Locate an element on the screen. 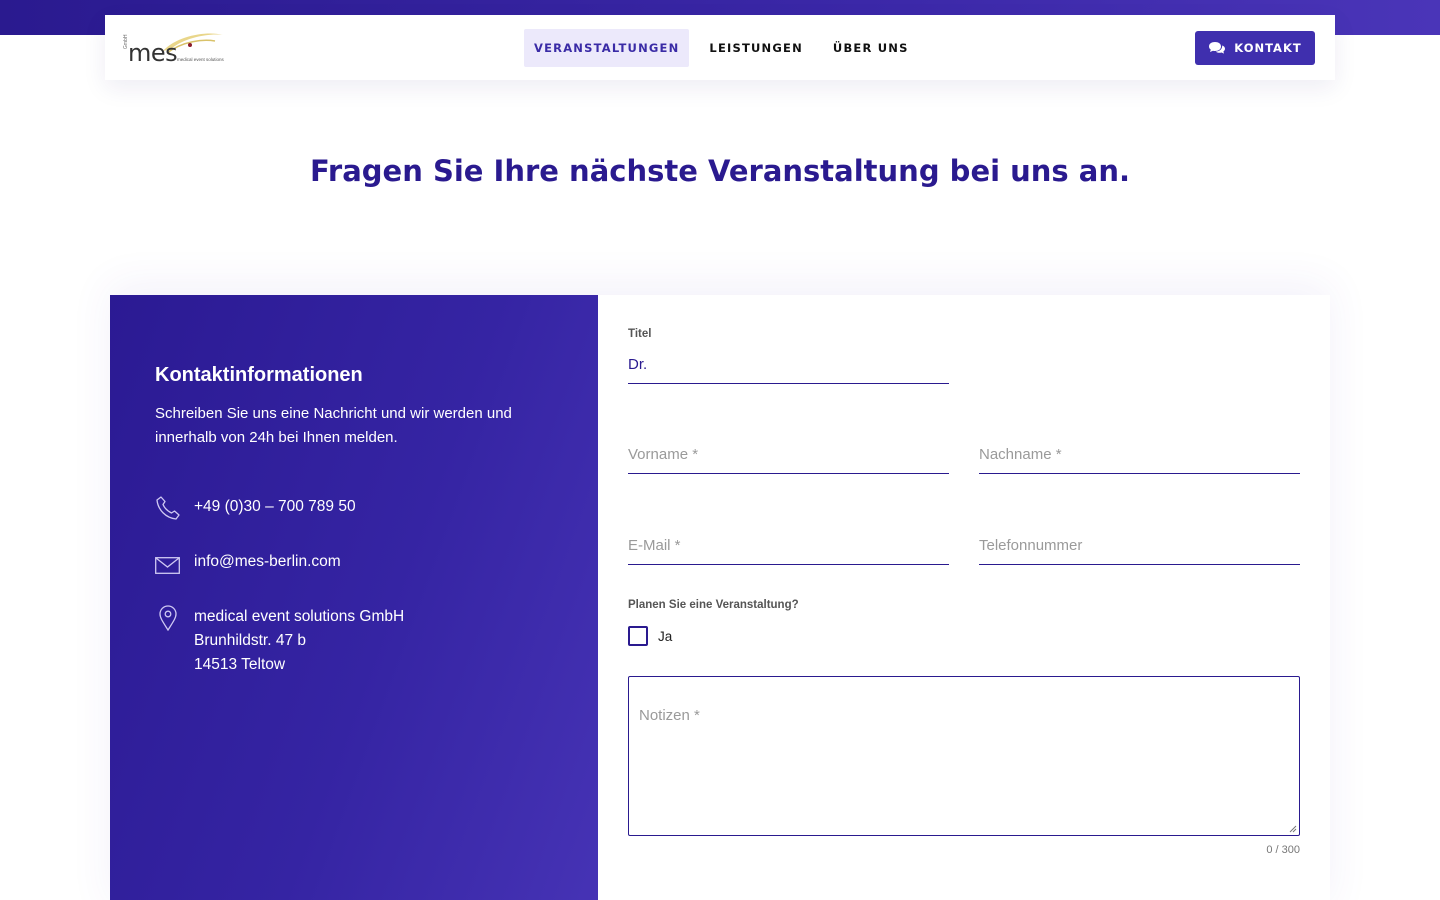 The width and height of the screenshot is (1440, 900). phone-icon is located at coordinates (174, 508).